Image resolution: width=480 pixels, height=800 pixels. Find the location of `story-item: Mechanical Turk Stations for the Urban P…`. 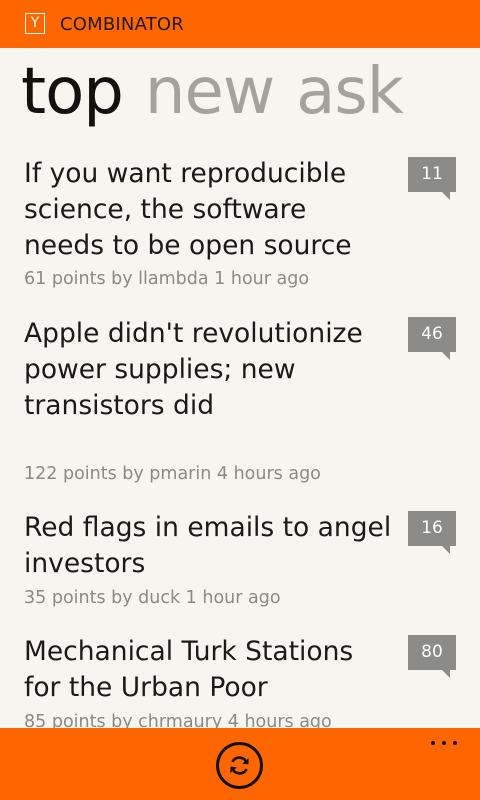

story-item: Mechanical Turk Stations for the Urban P… is located at coordinates (240, 678).